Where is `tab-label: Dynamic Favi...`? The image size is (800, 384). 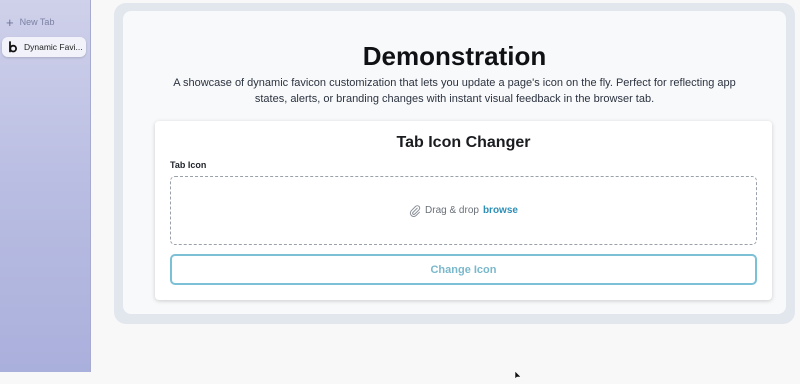 tab-label: Dynamic Favi... is located at coordinates (53, 47).